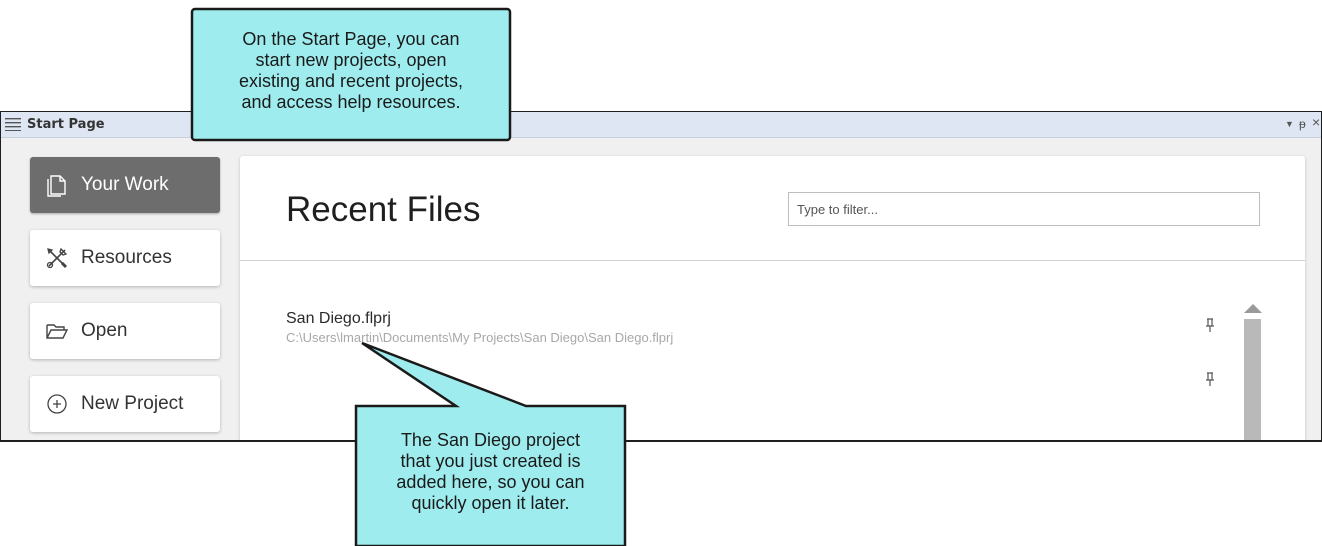 The height and width of the screenshot is (546, 1322). What do you see at coordinates (1253, 309) in the screenshot?
I see `scroll-up-arrow-icon` at bounding box center [1253, 309].